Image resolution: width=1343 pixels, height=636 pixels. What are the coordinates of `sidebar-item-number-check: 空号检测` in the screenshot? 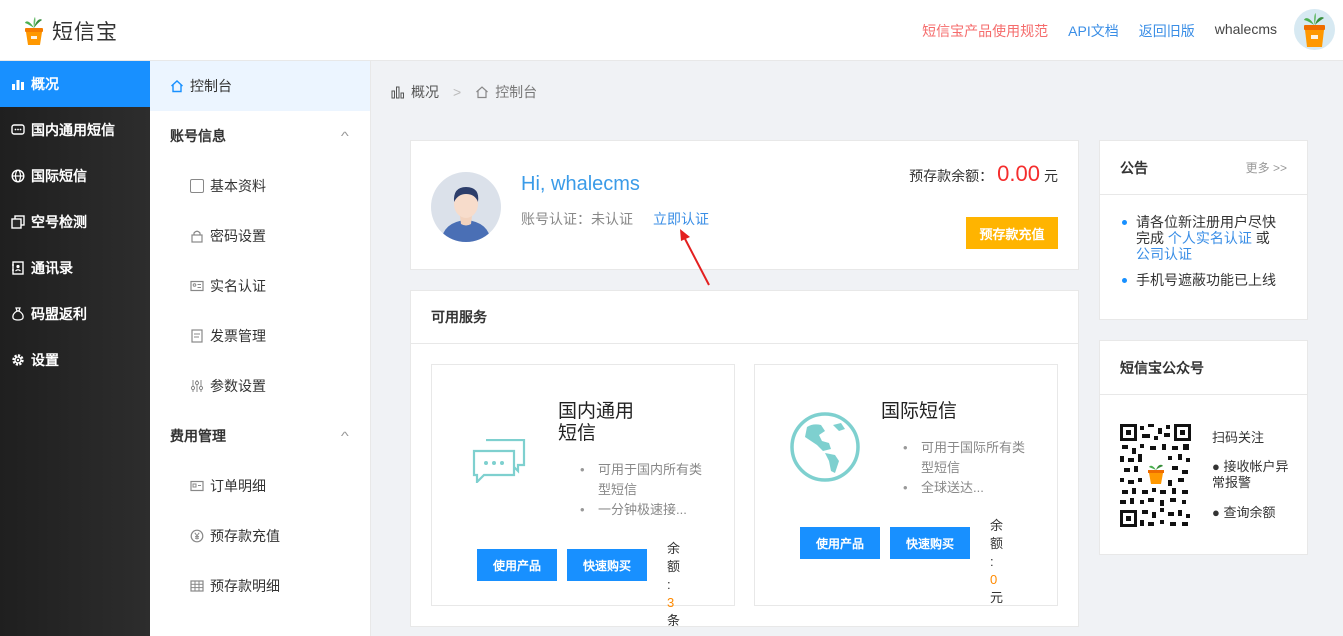 It's located at (75, 222).